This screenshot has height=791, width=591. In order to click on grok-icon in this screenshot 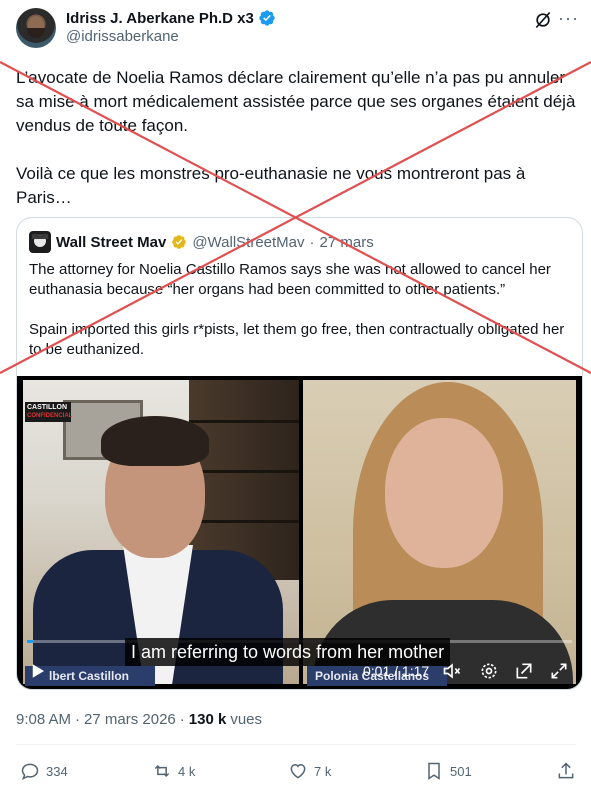, I will do `click(543, 20)`.